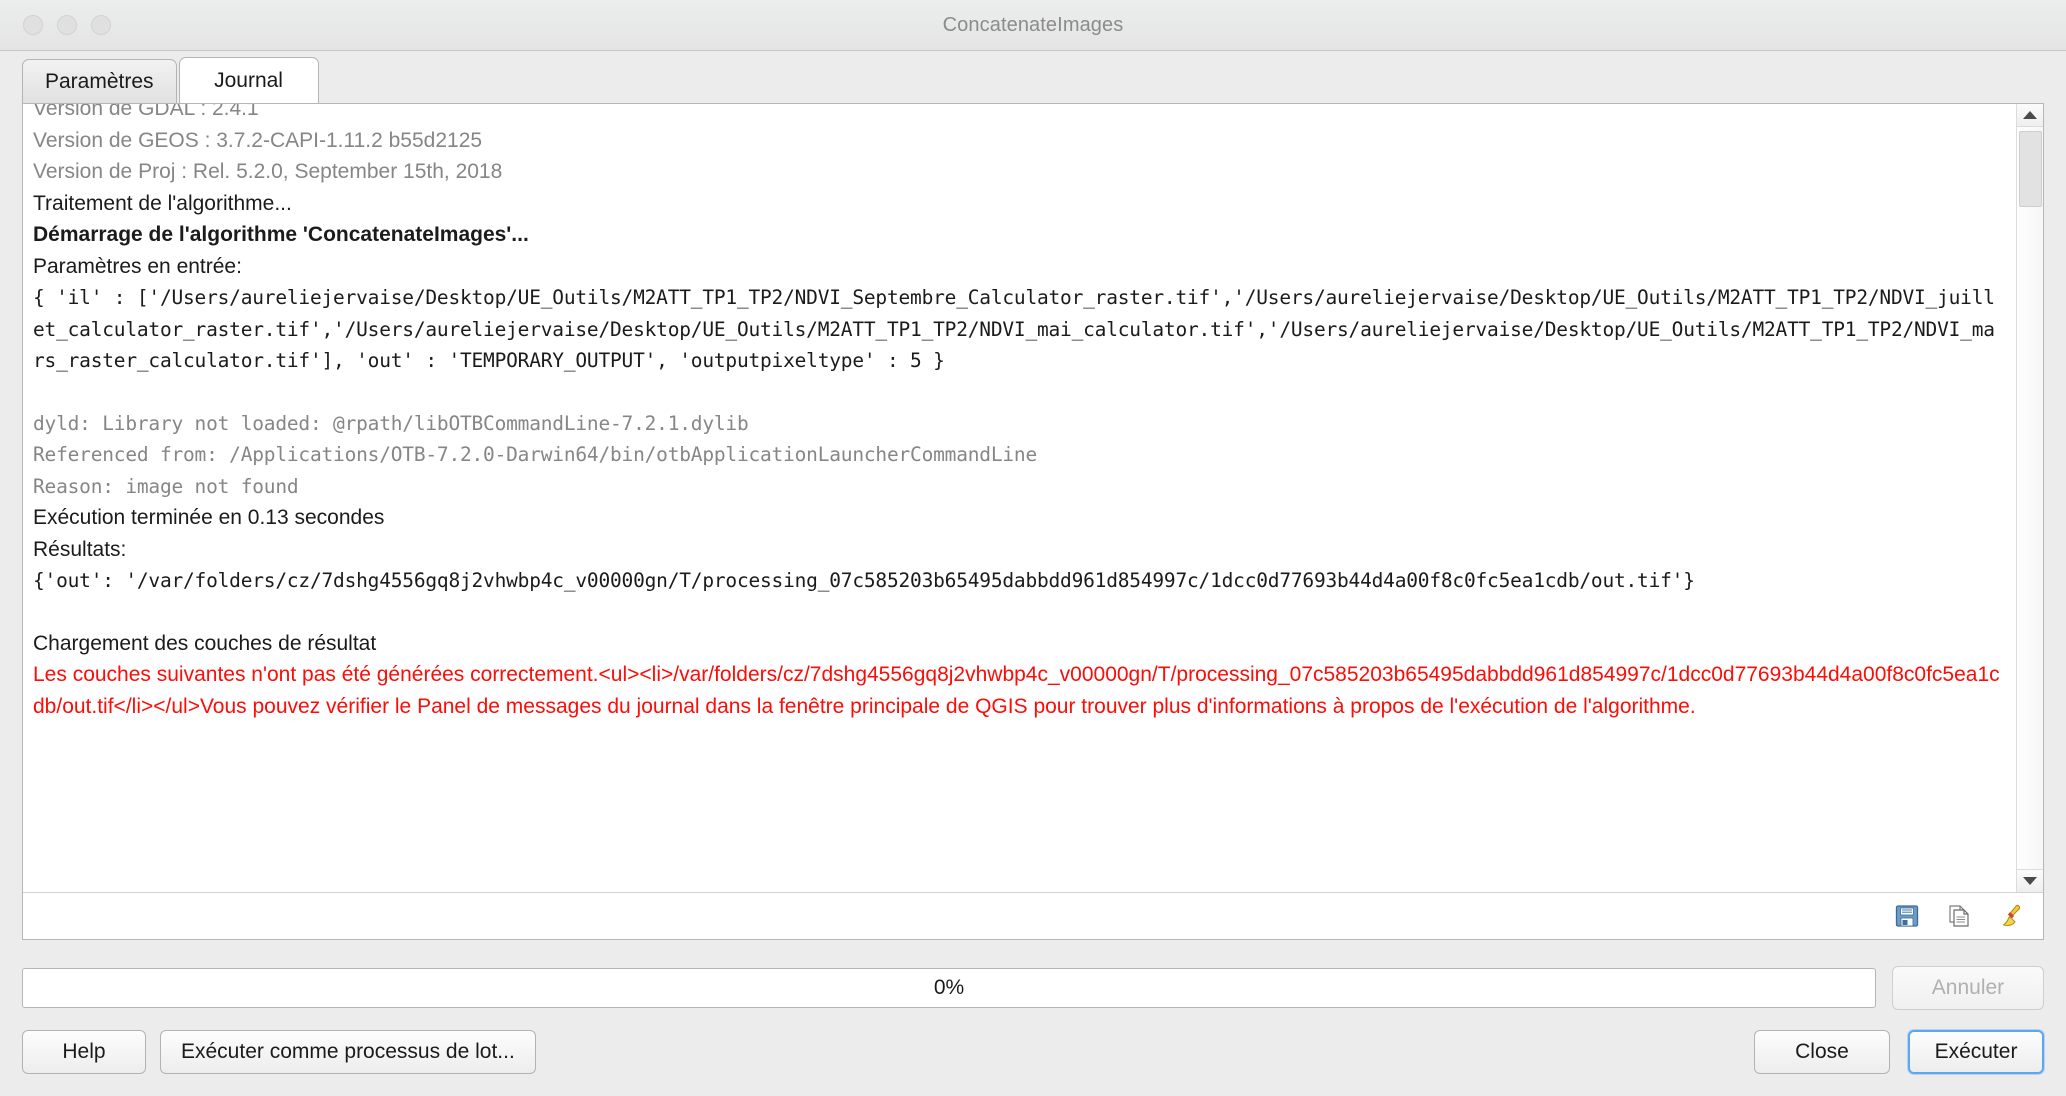 This screenshot has width=2066, height=1096. I want to click on footer-right-buttons: Close Exécuter, so click(1899, 1052).